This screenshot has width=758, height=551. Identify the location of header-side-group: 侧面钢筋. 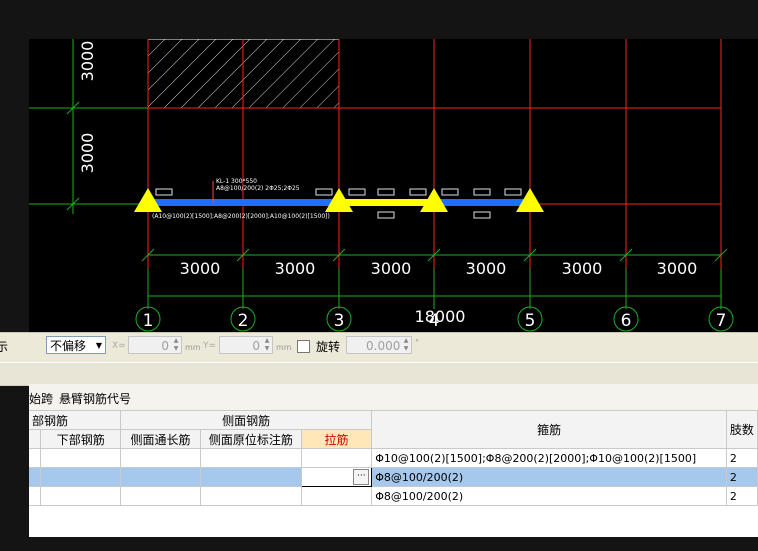
(246, 420).